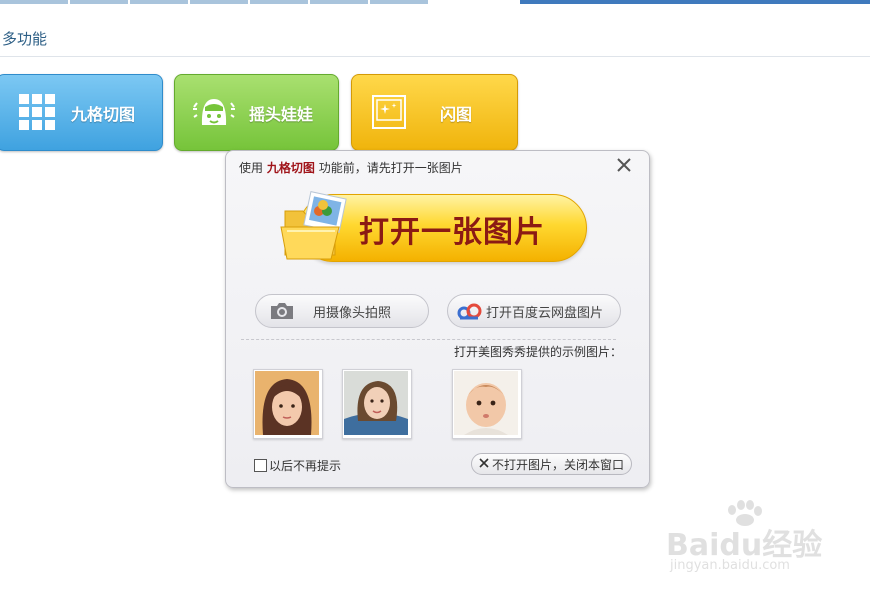  What do you see at coordinates (470, 311) in the screenshot?
I see `cloud-icon` at bounding box center [470, 311].